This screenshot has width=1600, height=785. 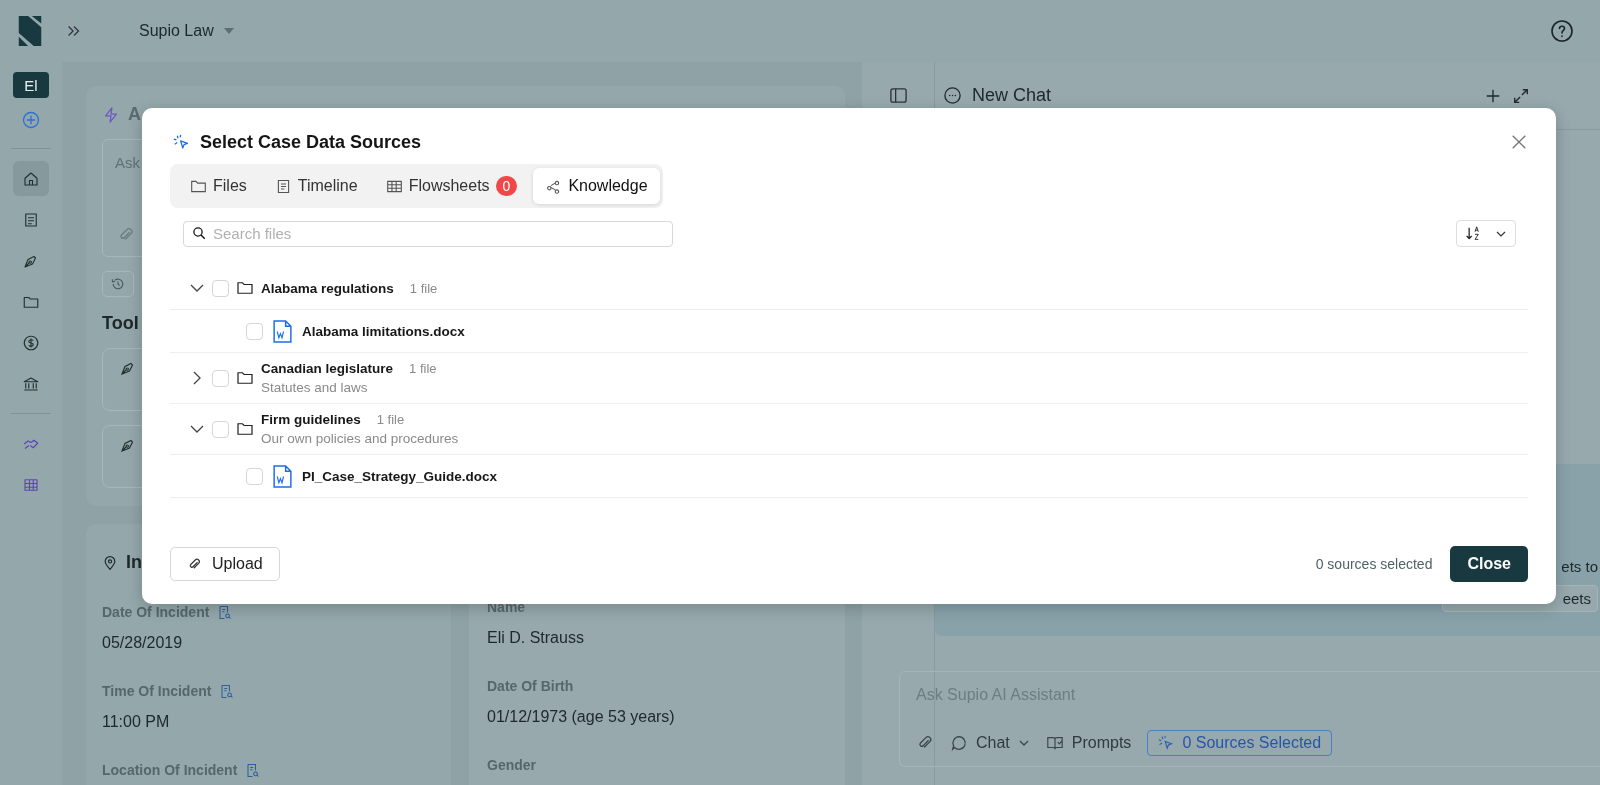 What do you see at coordinates (327, 288) in the screenshot?
I see `folder-name: Alabama regulations` at bounding box center [327, 288].